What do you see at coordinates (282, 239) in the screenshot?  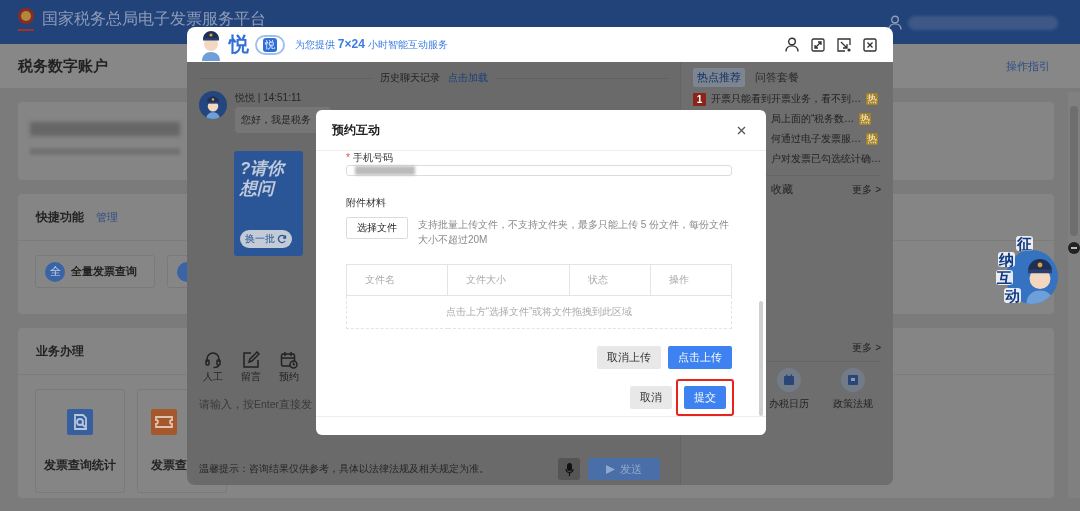 I see `refresh-icon` at bounding box center [282, 239].